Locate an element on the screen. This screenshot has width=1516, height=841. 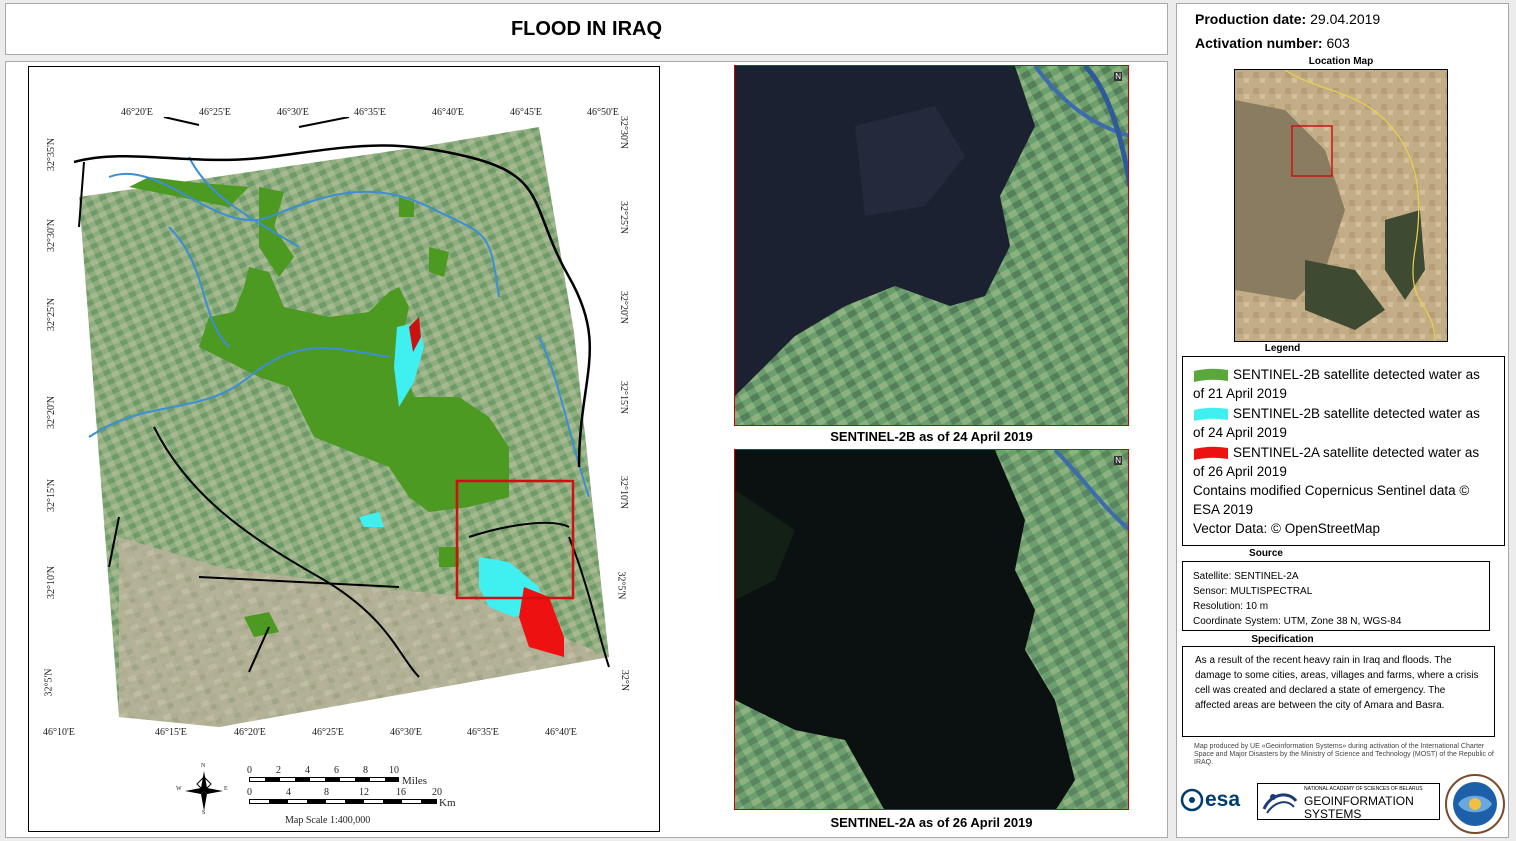
vector-credit: Vector Data: © OpenStreetMap is located at coordinates (1287, 528).